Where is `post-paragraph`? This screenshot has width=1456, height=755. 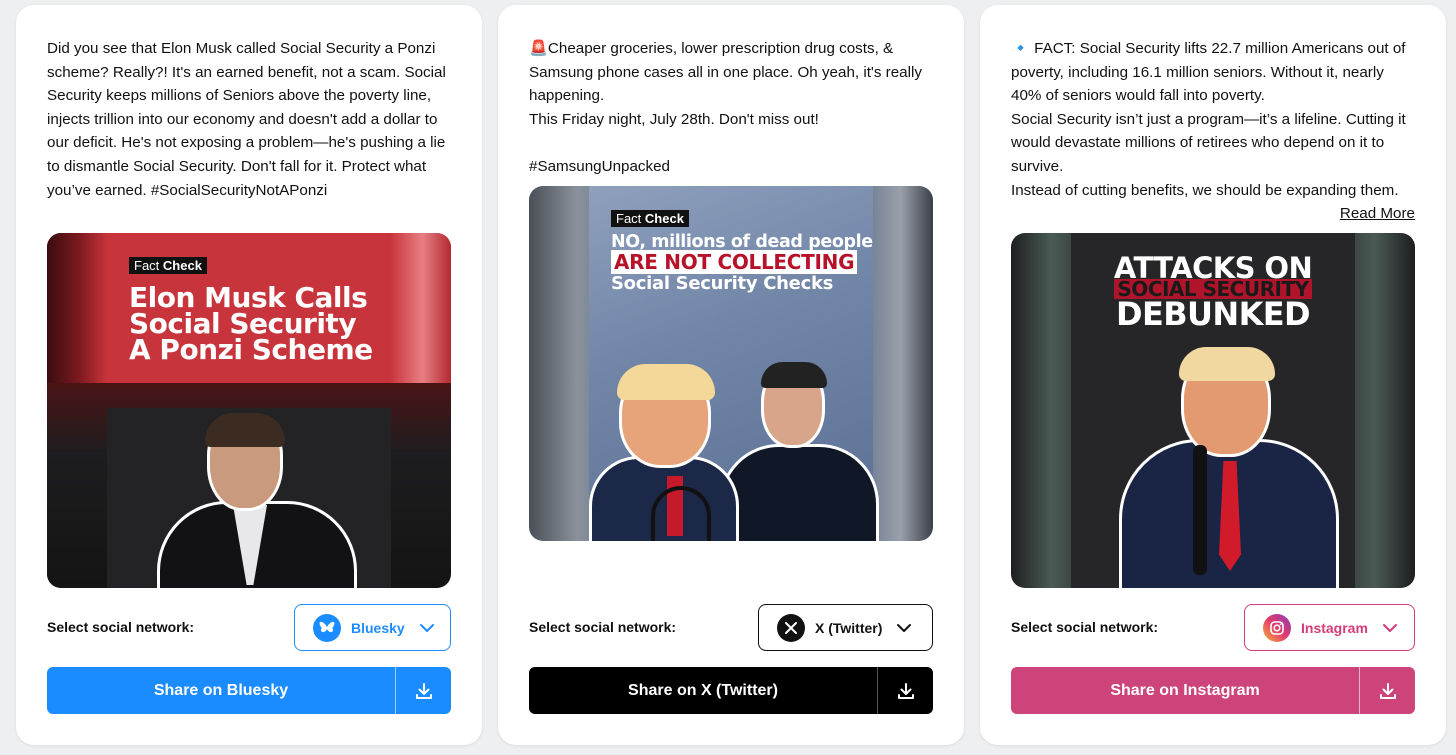 post-paragraph is located at coordinates (731, 143).